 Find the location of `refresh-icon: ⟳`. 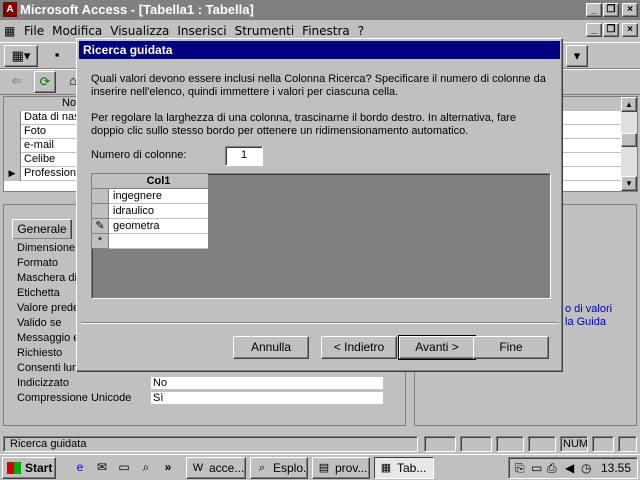

refresh-icon: ⟳ is located at coordinates (45, 82).